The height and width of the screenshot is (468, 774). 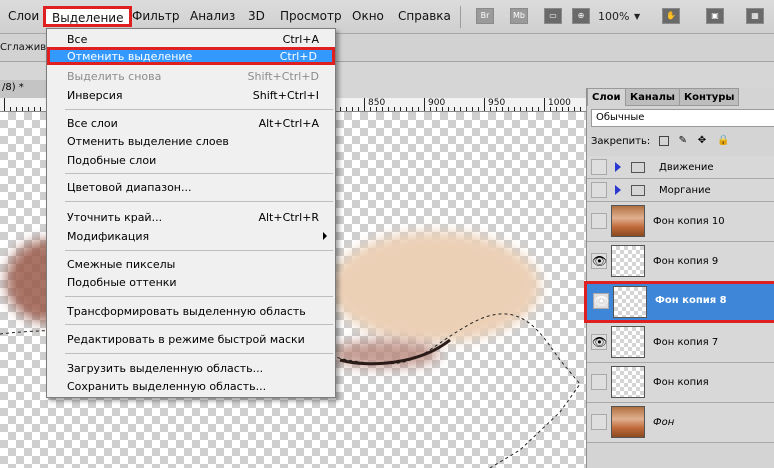 What do you see at coordinates (691, 300) in the screenshot?
I see `layer-name: Фон копия 8` at bounding box center [691, 300].